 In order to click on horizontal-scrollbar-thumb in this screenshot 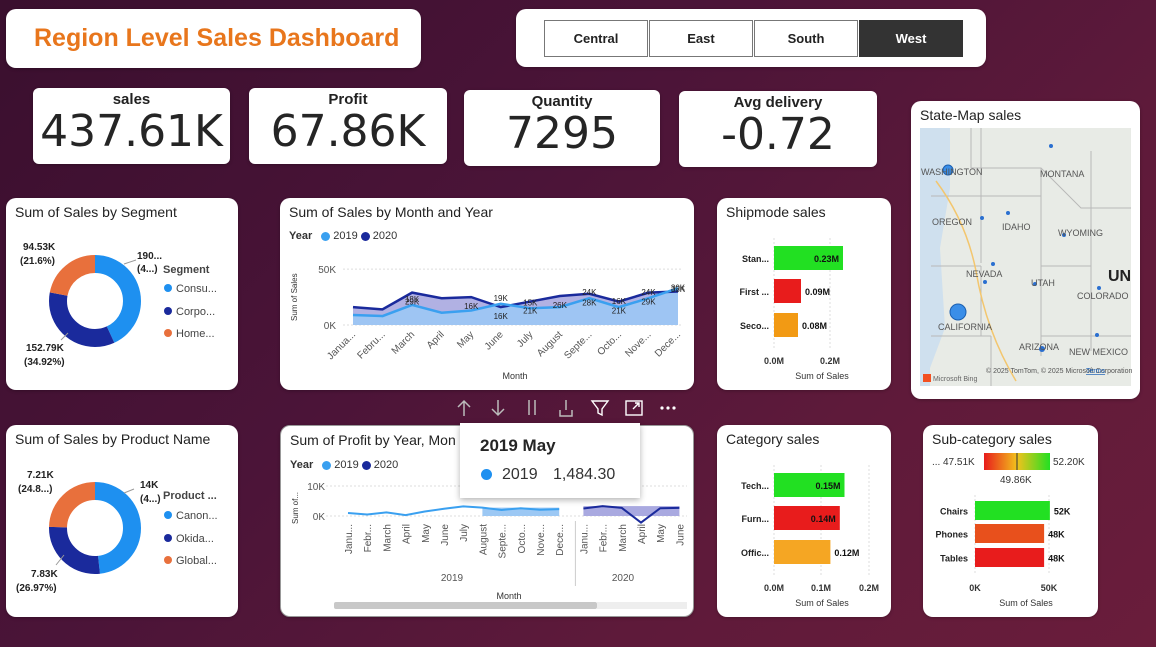, I will do `click(465, 605)`.